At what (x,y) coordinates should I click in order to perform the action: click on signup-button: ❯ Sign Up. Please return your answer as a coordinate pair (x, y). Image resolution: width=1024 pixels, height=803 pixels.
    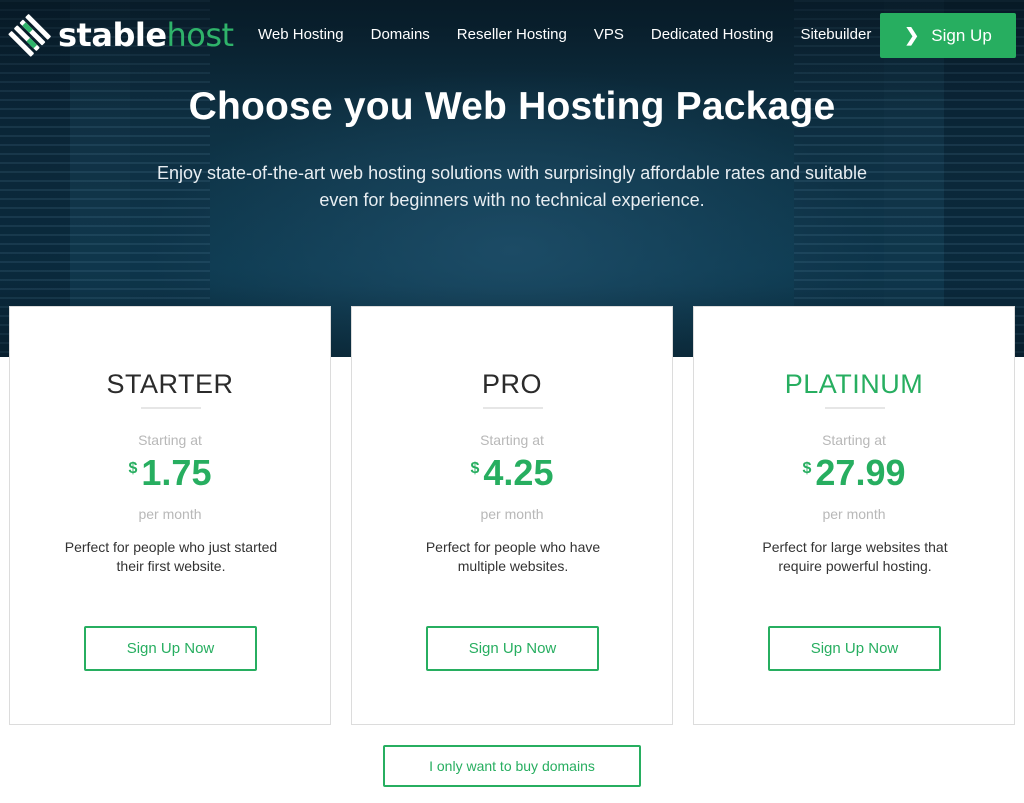
    Looking at the image, I should click on (948, 35).